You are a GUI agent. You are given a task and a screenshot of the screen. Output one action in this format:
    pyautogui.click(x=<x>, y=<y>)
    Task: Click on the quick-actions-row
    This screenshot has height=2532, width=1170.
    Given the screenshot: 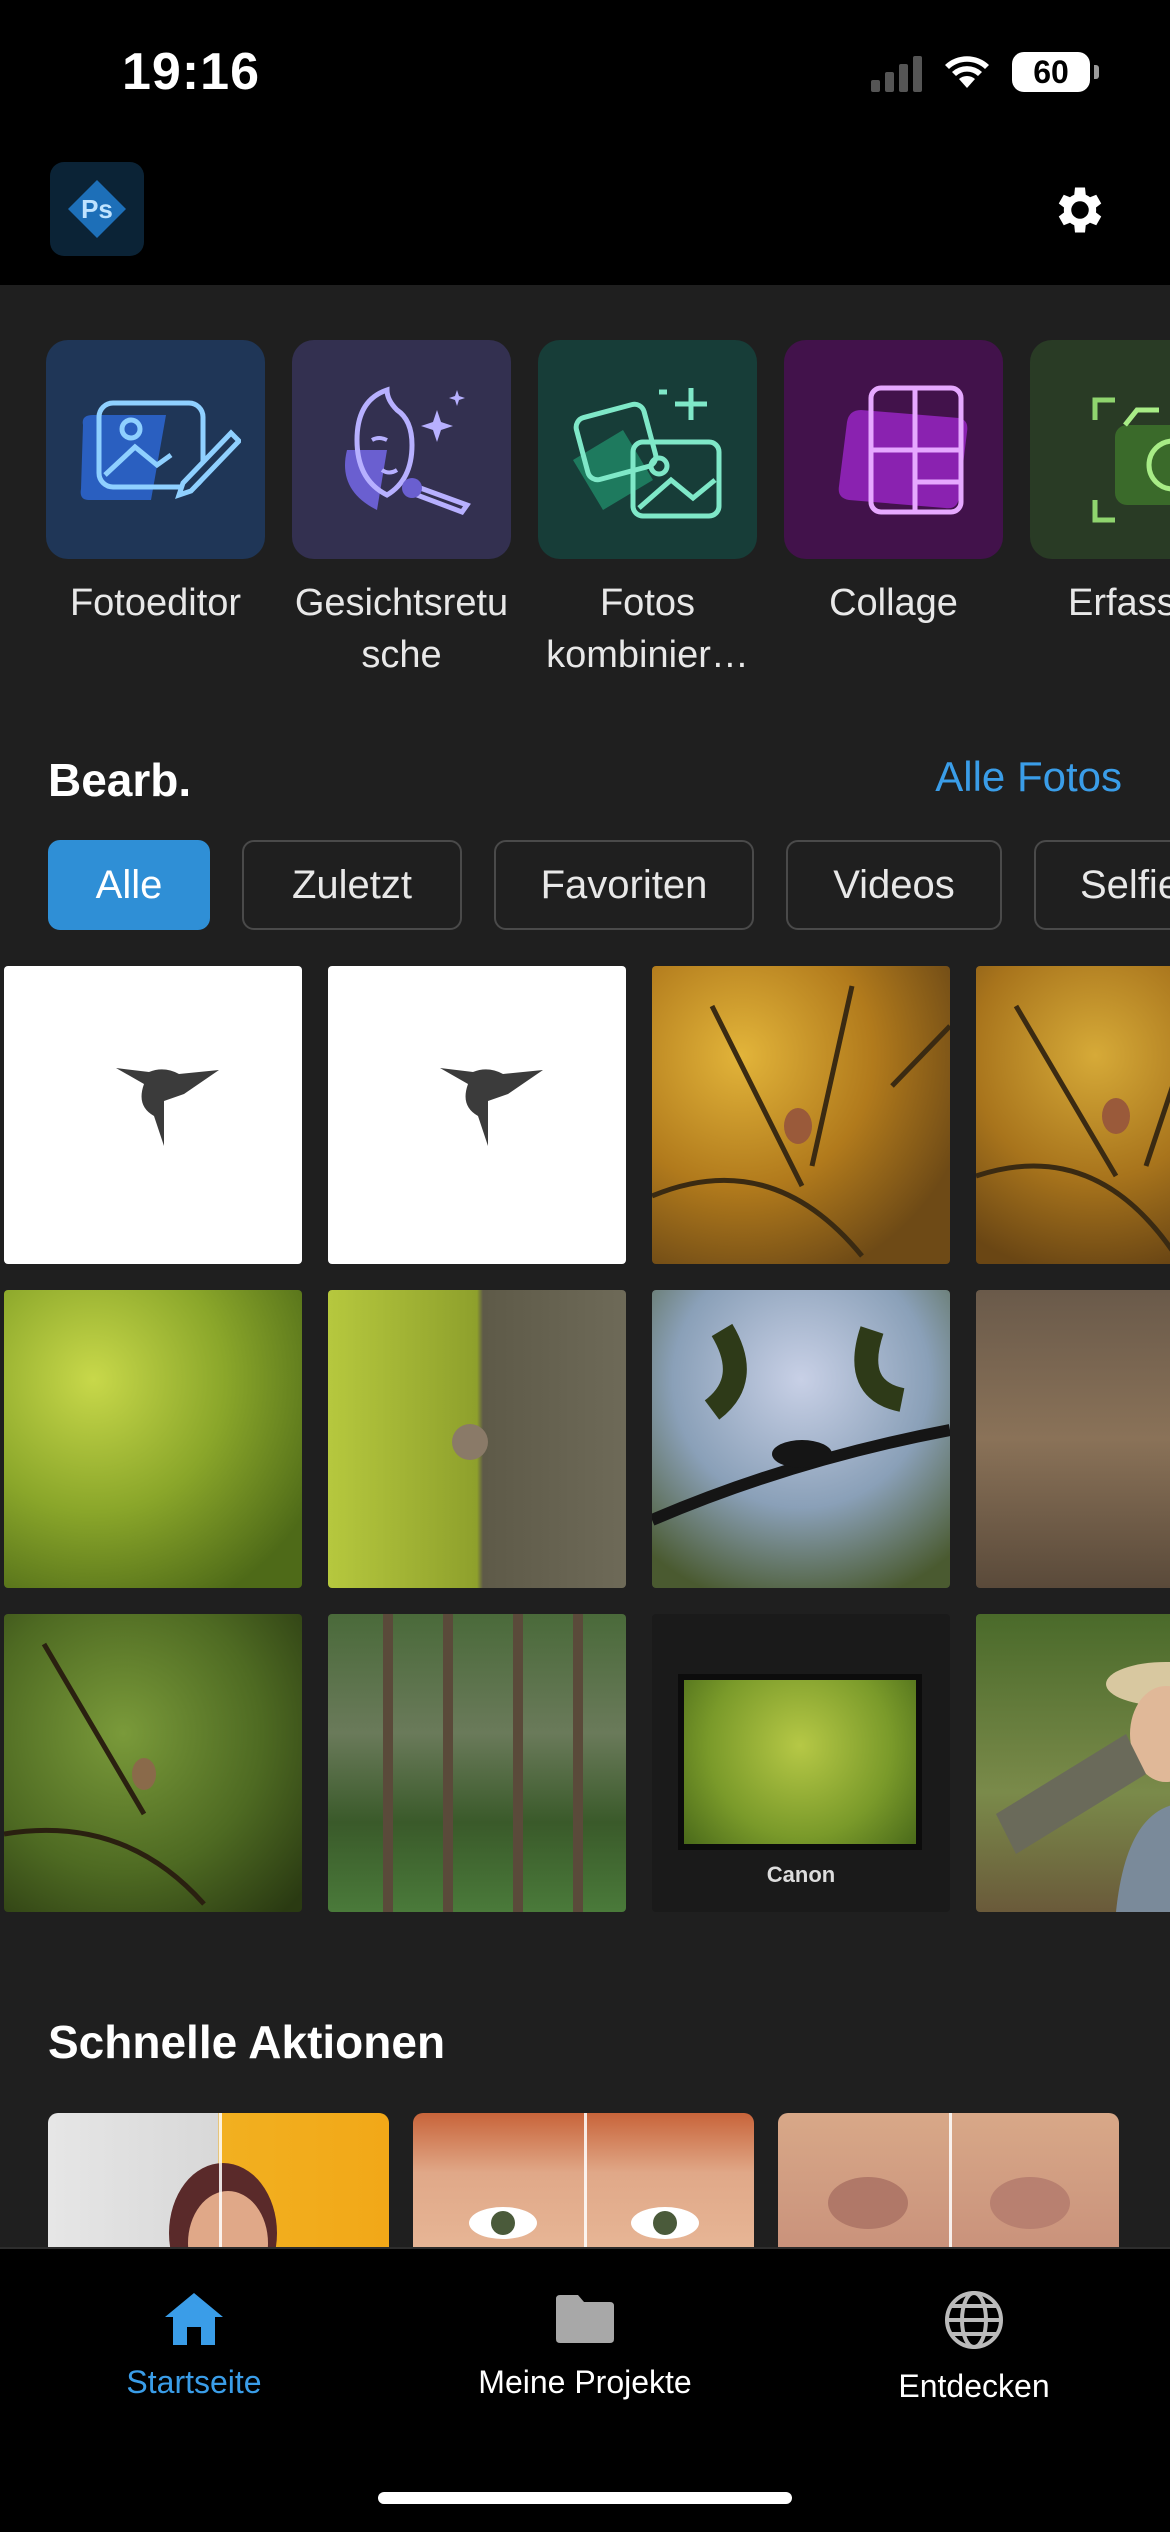 What is the action you would take?
    pyautogui.click(x=583, y=2180)
    